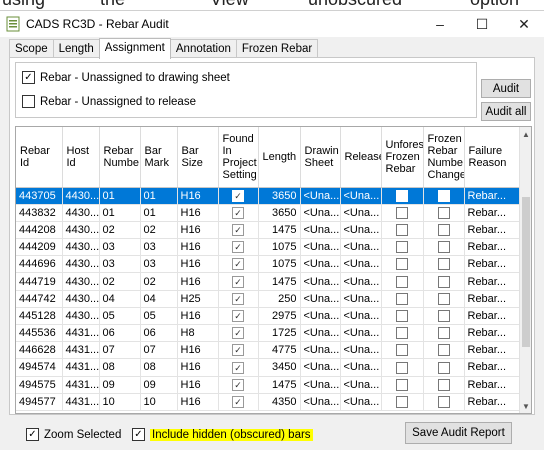 The height and width of the screenshot is (451, 544). Describe the element at coordinates (279, 333) in the screenshot. I see `cell-length: 1725` at that location.